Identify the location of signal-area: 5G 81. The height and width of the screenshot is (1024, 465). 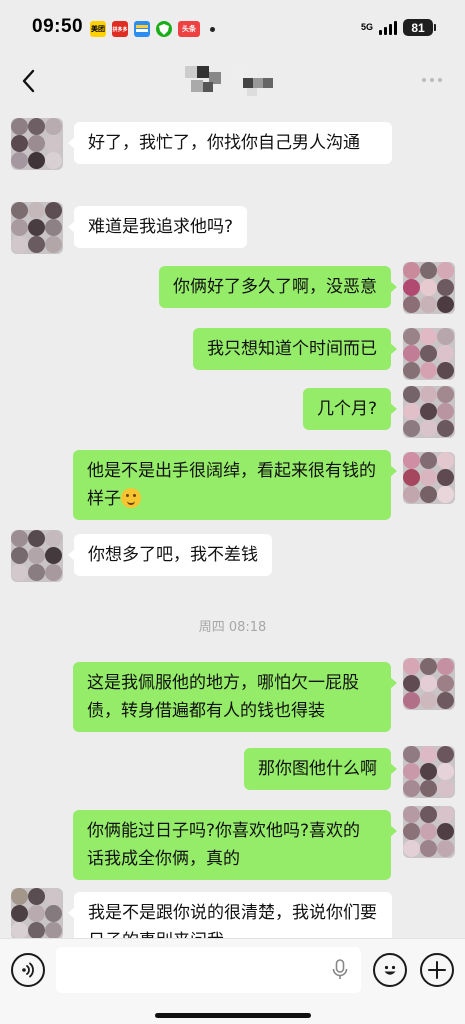
(398, 27).